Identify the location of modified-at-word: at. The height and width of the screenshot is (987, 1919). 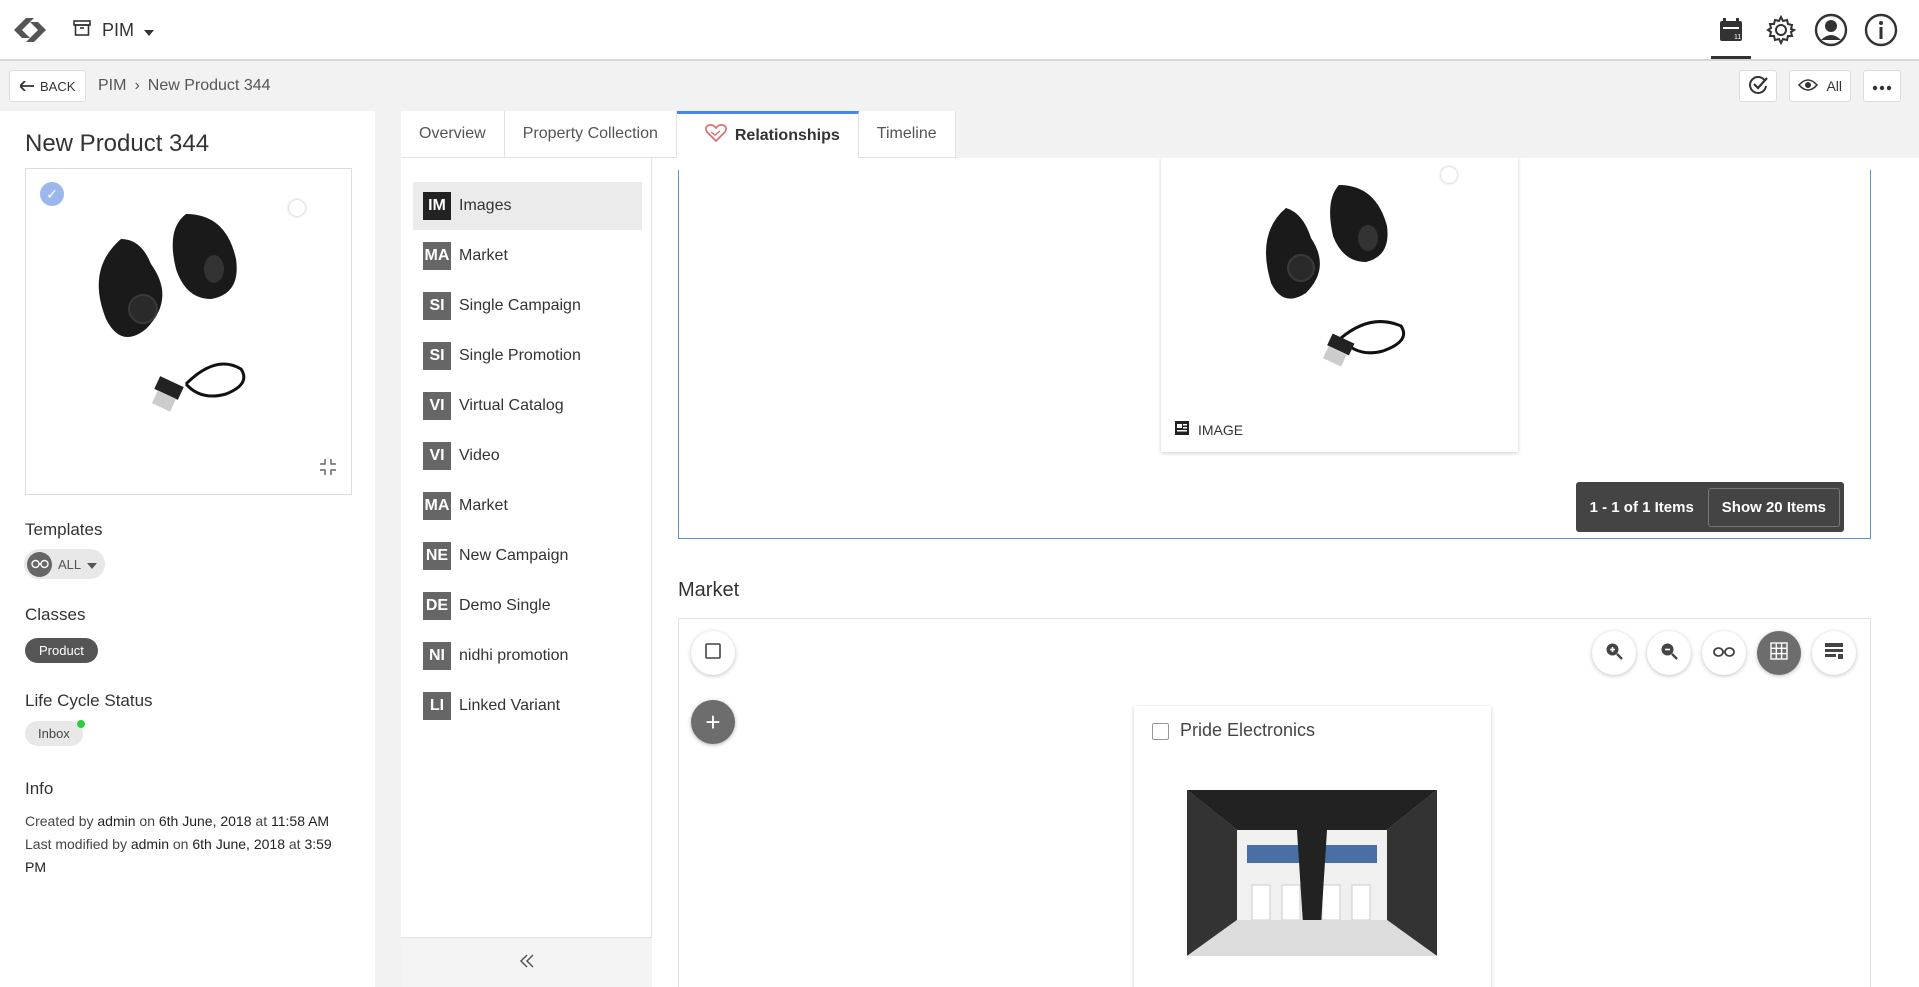
(294, 844).